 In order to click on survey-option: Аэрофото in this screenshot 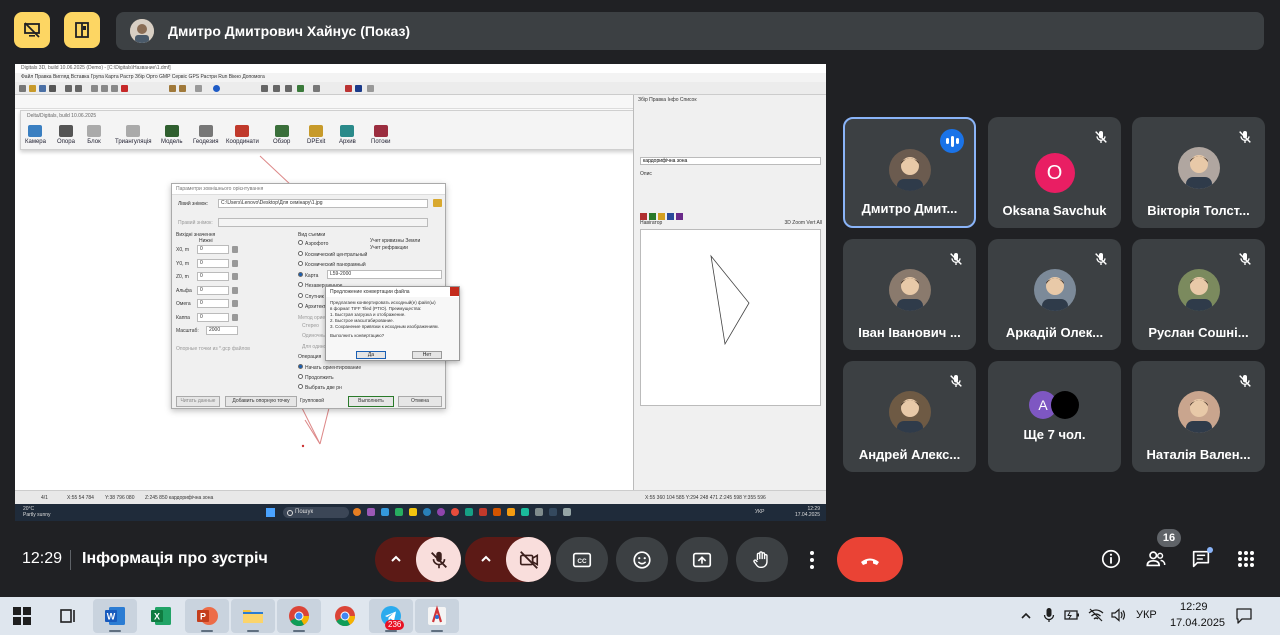, I will do `click(313, 243)`.